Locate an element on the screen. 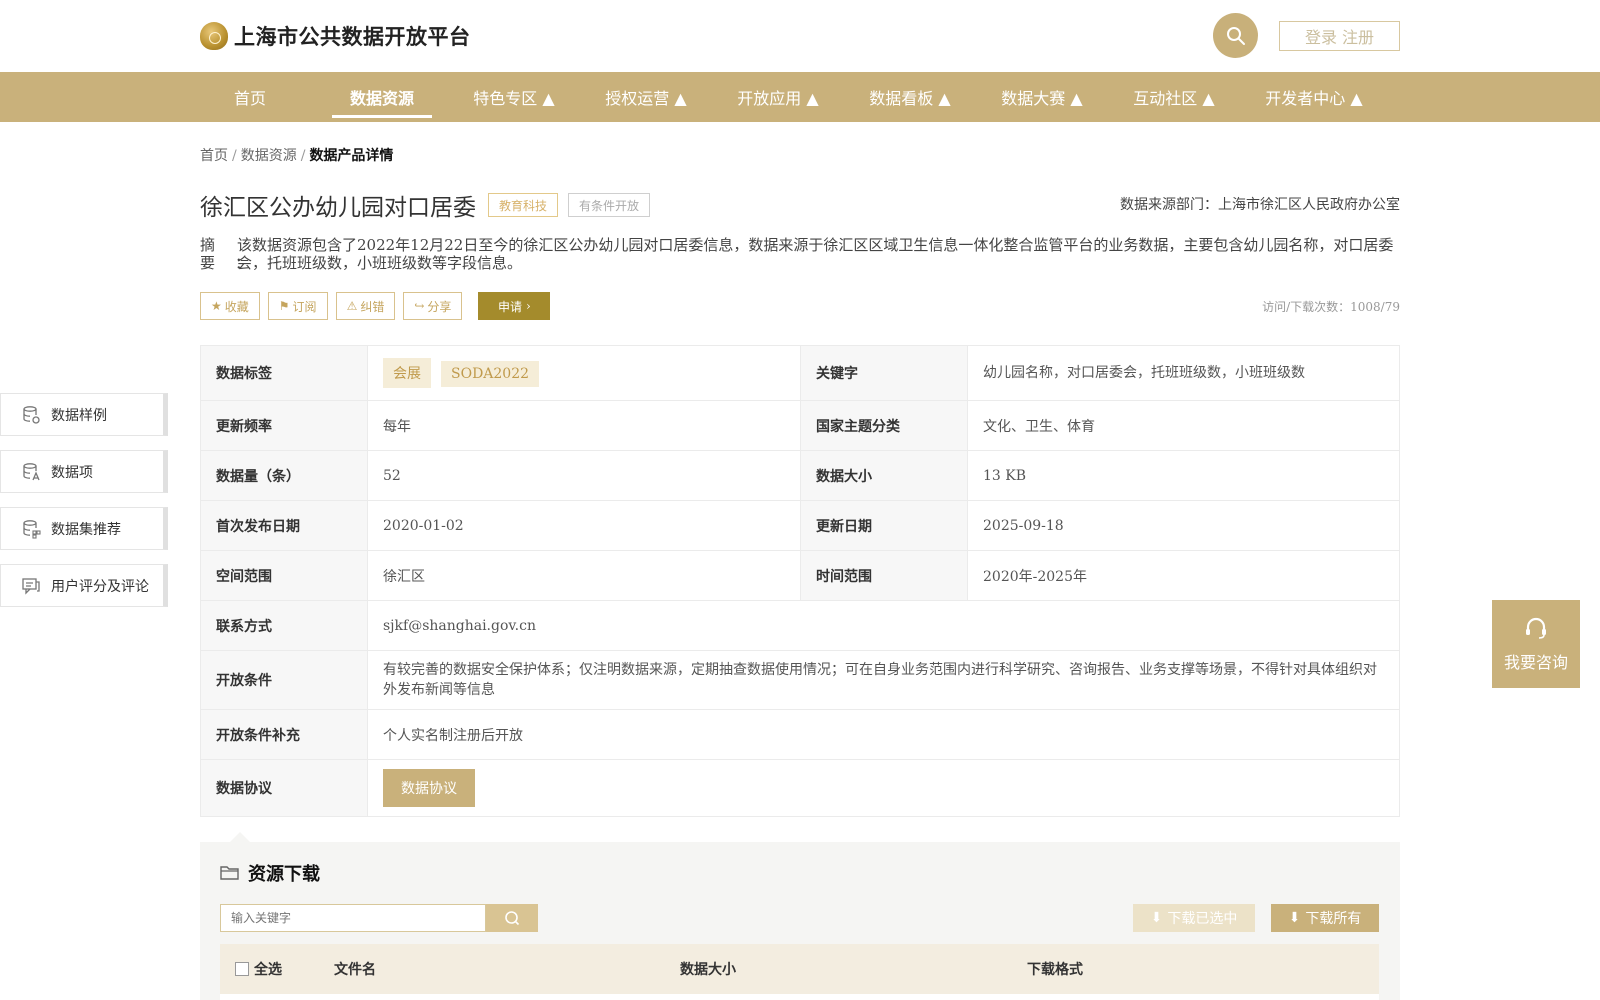 The width and height of the screenshot is (1600, 1000). share-button: ↪ 分享 is located at coordinates (433, 306).